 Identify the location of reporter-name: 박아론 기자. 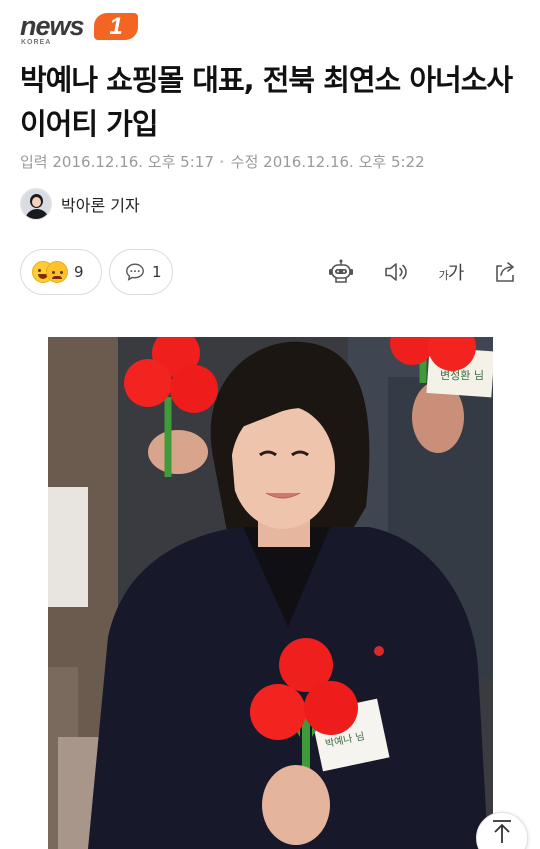
(100, 204).